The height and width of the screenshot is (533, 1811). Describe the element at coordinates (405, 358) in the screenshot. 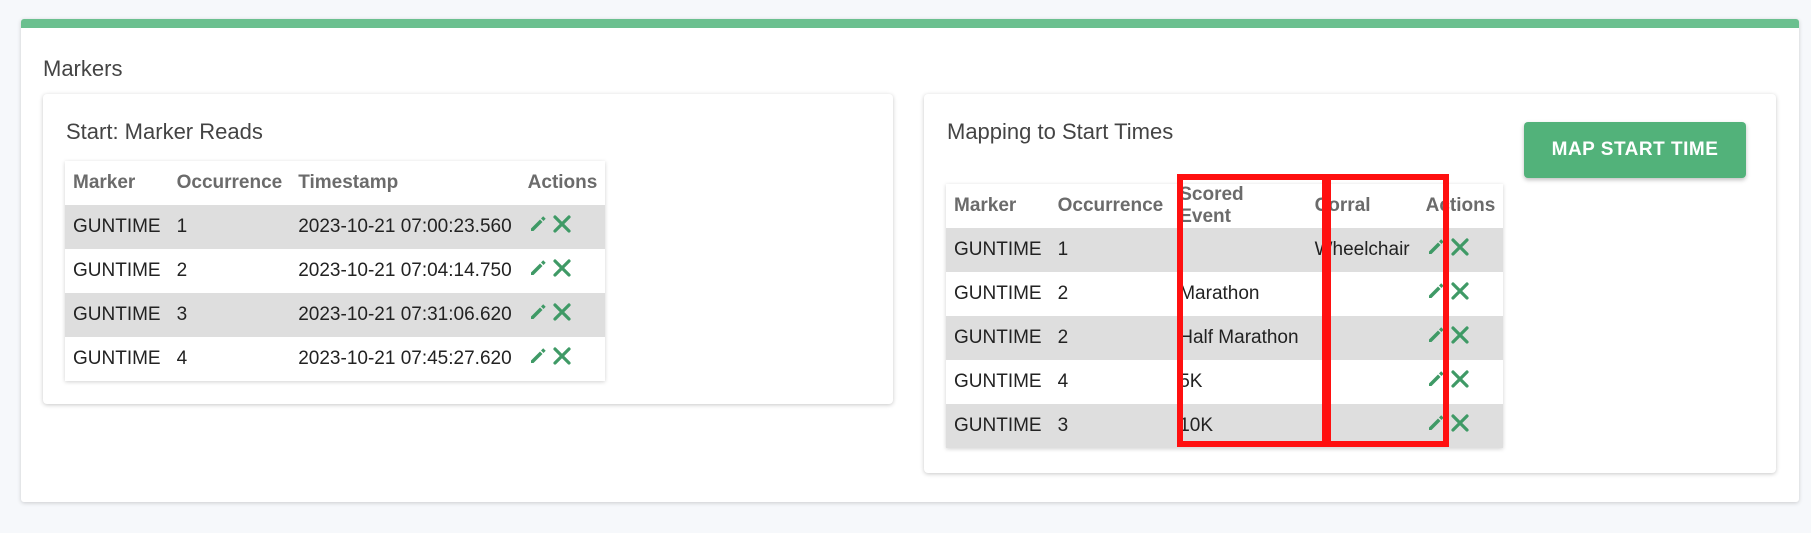

I see `timestamp-cell: 2023-10-21 07:45:27.620` at that location.